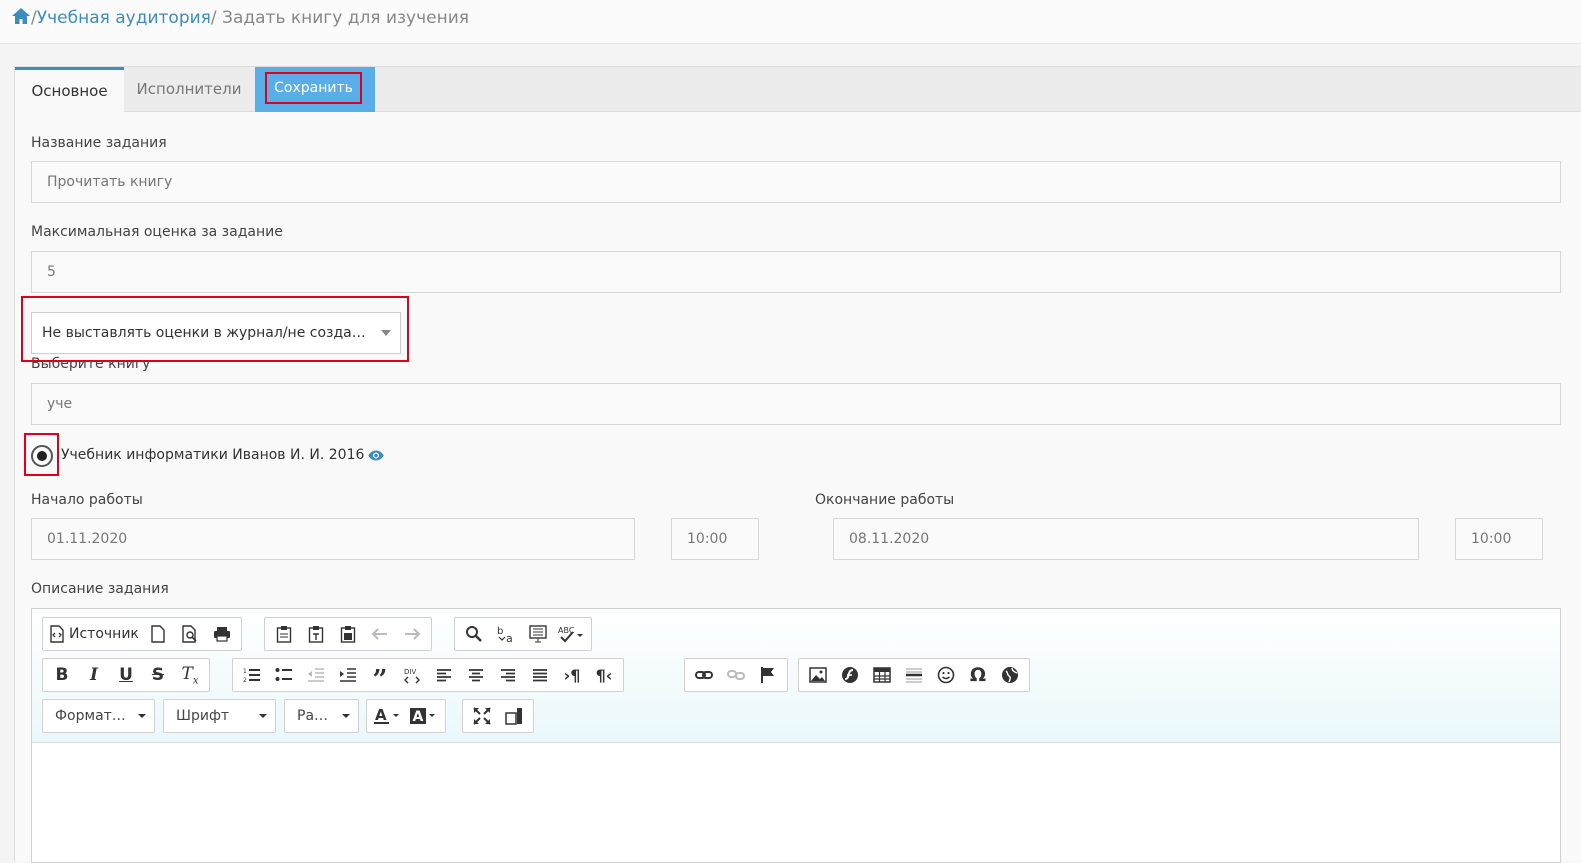 The image size is (1581, 863). I want to click on show-blocks-icon, so click(514, 716).